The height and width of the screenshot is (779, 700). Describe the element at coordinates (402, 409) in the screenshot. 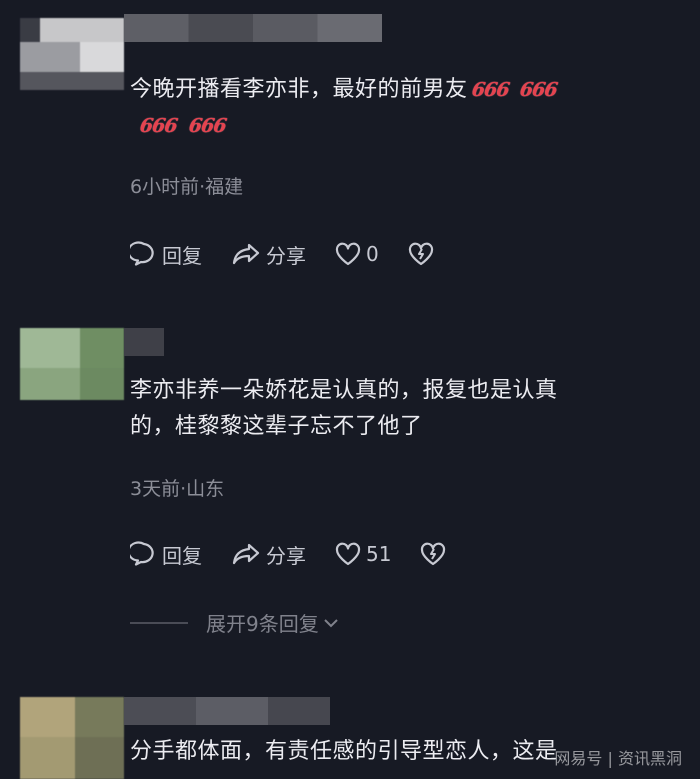

I see `comment-text: 李亦非养一朵娇花是认真的，报复也是认真 的，桂黎黎这辈子忘不了他了` at that location.